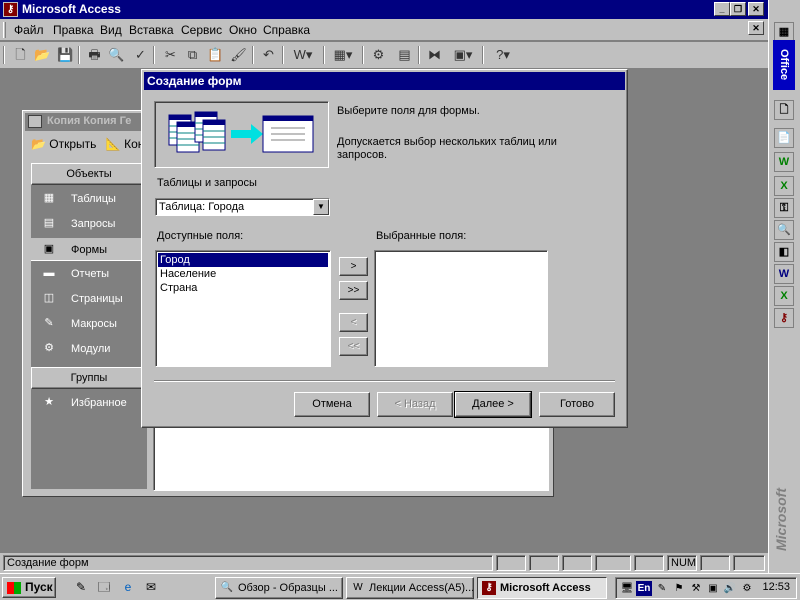 The height and width of the screenshot is (600, 800). What do you see at coordinates (784, 208) in the screenshot?
I see `key-icon: ⚿` at bounding box center [784, 208].